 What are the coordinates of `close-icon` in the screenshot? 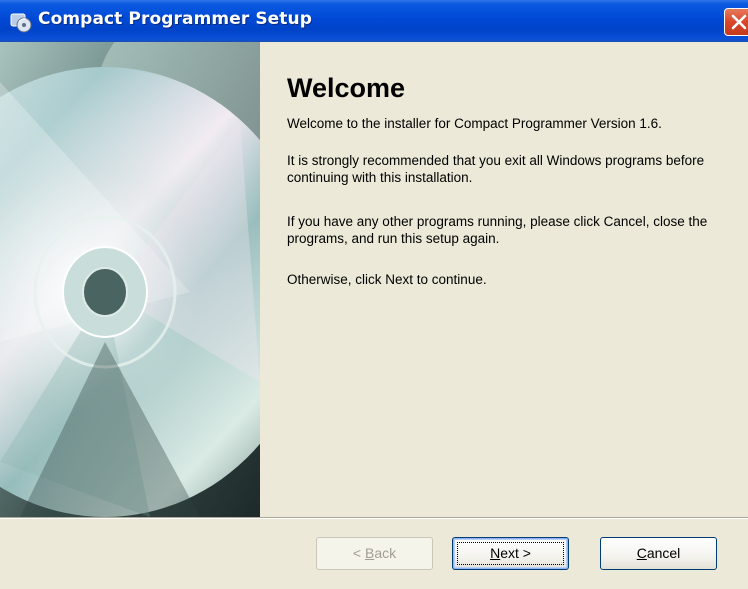 It's located at (739, 22).